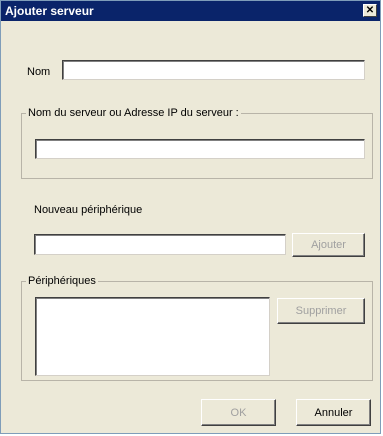 The image size is (383, 436). Describe the element at coordinates (200, 149) in the screenshot. I see `server-input` at that location.